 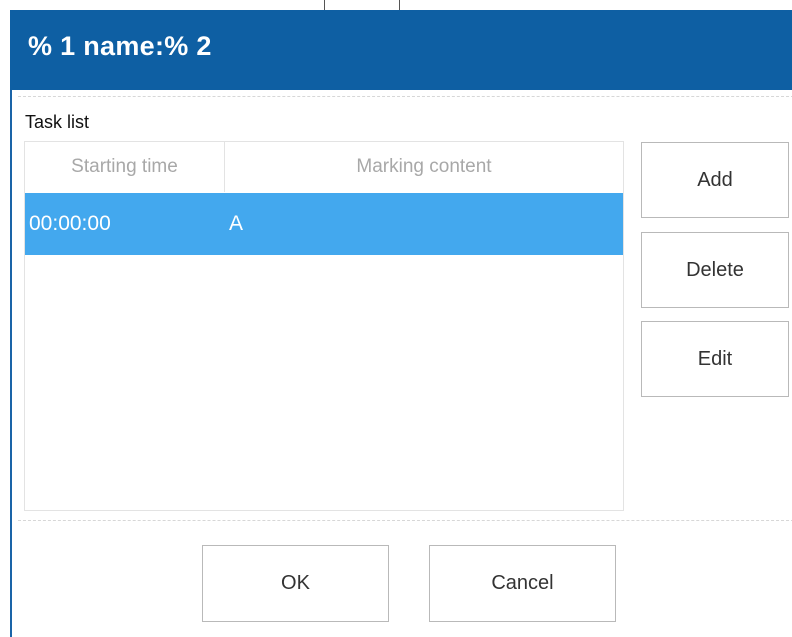 I want to click on top-divider, so click(x=405, y=96).